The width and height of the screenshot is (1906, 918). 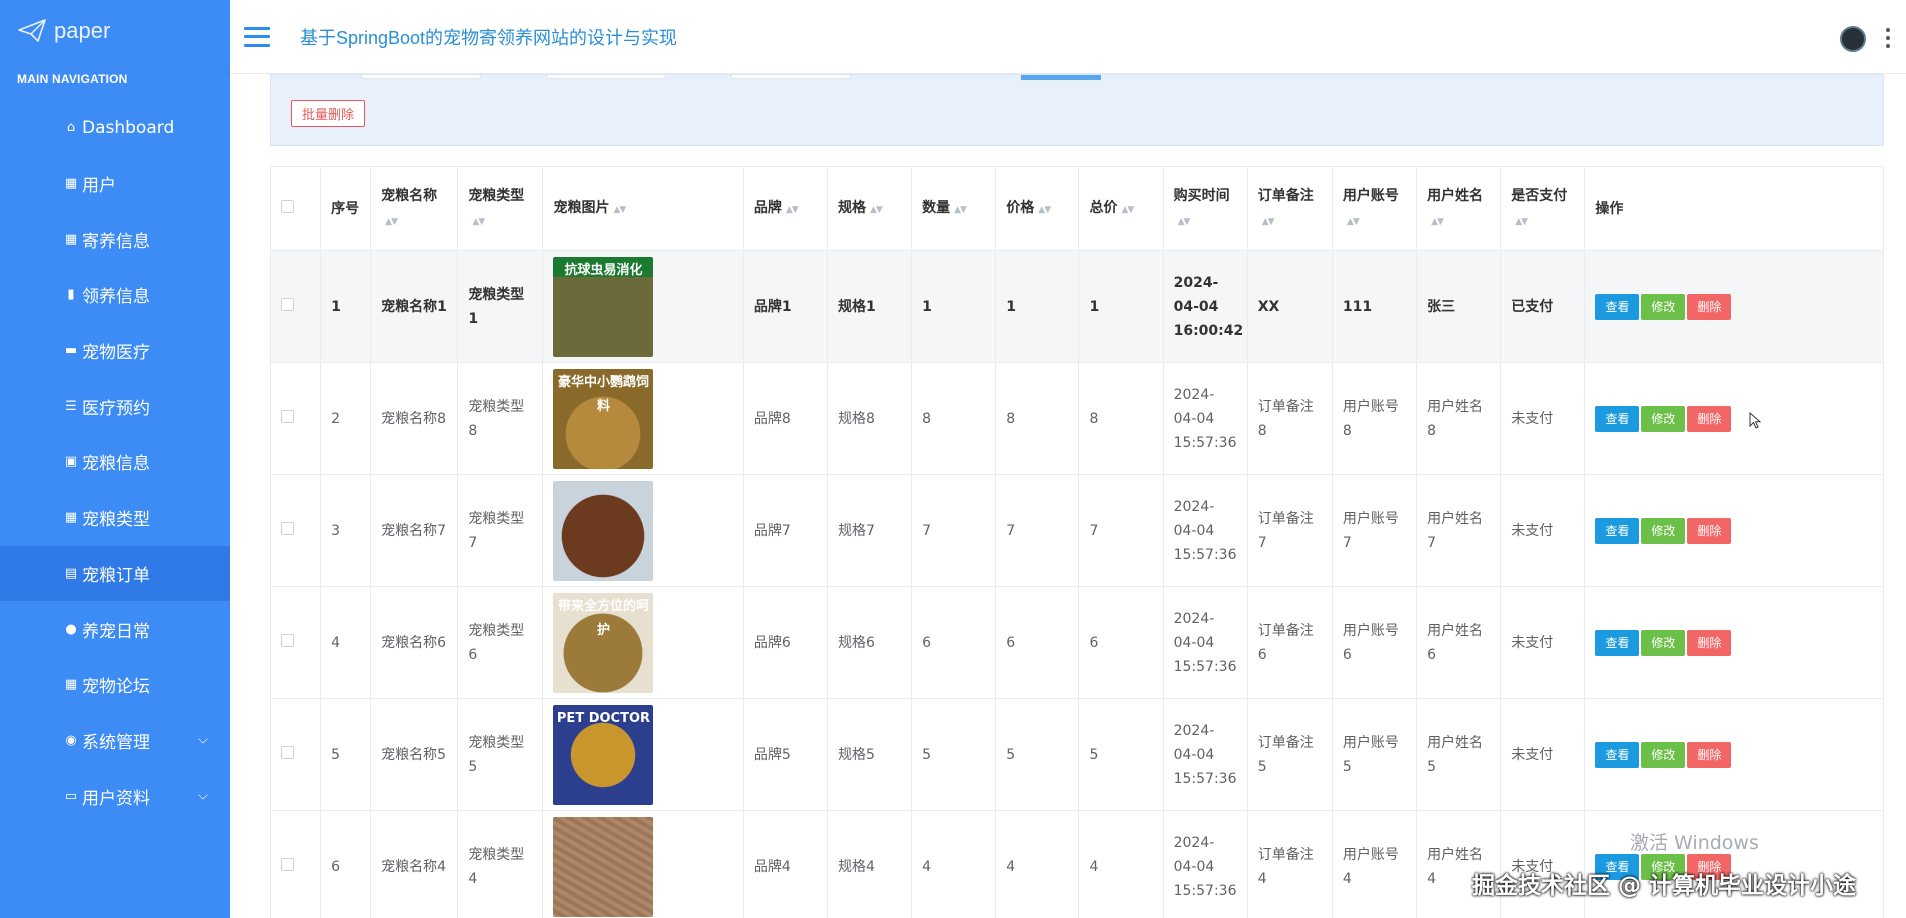 What do you see at coordinates (116, 631) in the screenshot?
I see `sidebar-item-label: 养宠日常` at bounding box center [116, 631].